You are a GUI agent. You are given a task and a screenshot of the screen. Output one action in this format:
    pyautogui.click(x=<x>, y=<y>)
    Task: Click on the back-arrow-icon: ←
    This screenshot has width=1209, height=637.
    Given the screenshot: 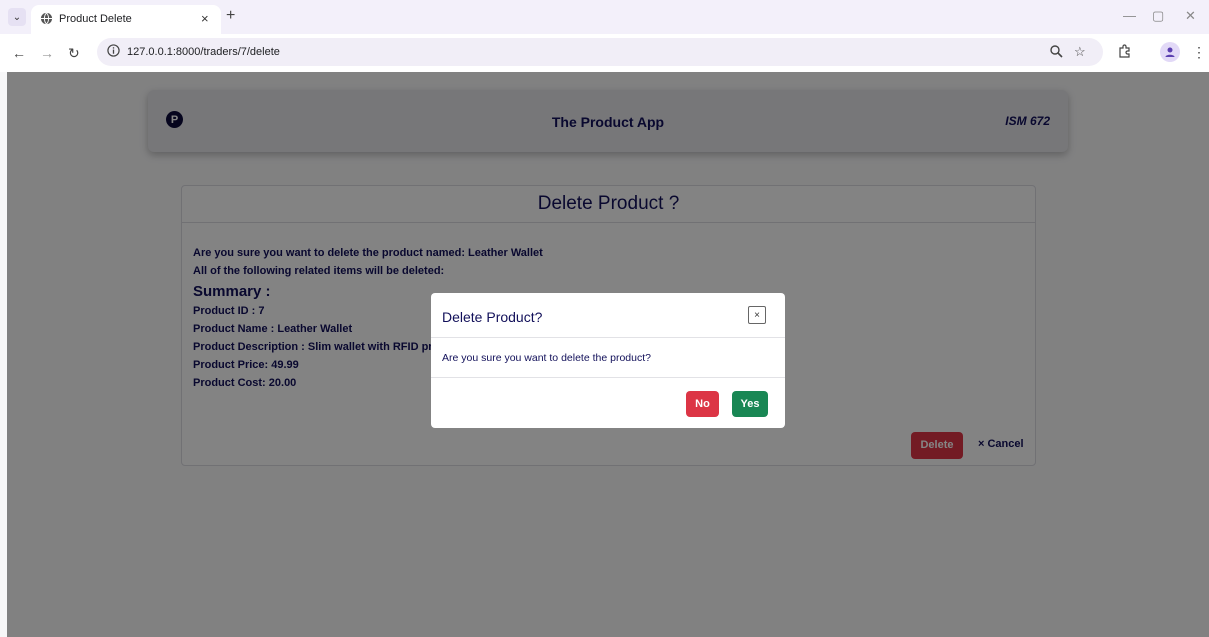 What is the action you would take?
    pyautogui.click(x=19, y=53)
    